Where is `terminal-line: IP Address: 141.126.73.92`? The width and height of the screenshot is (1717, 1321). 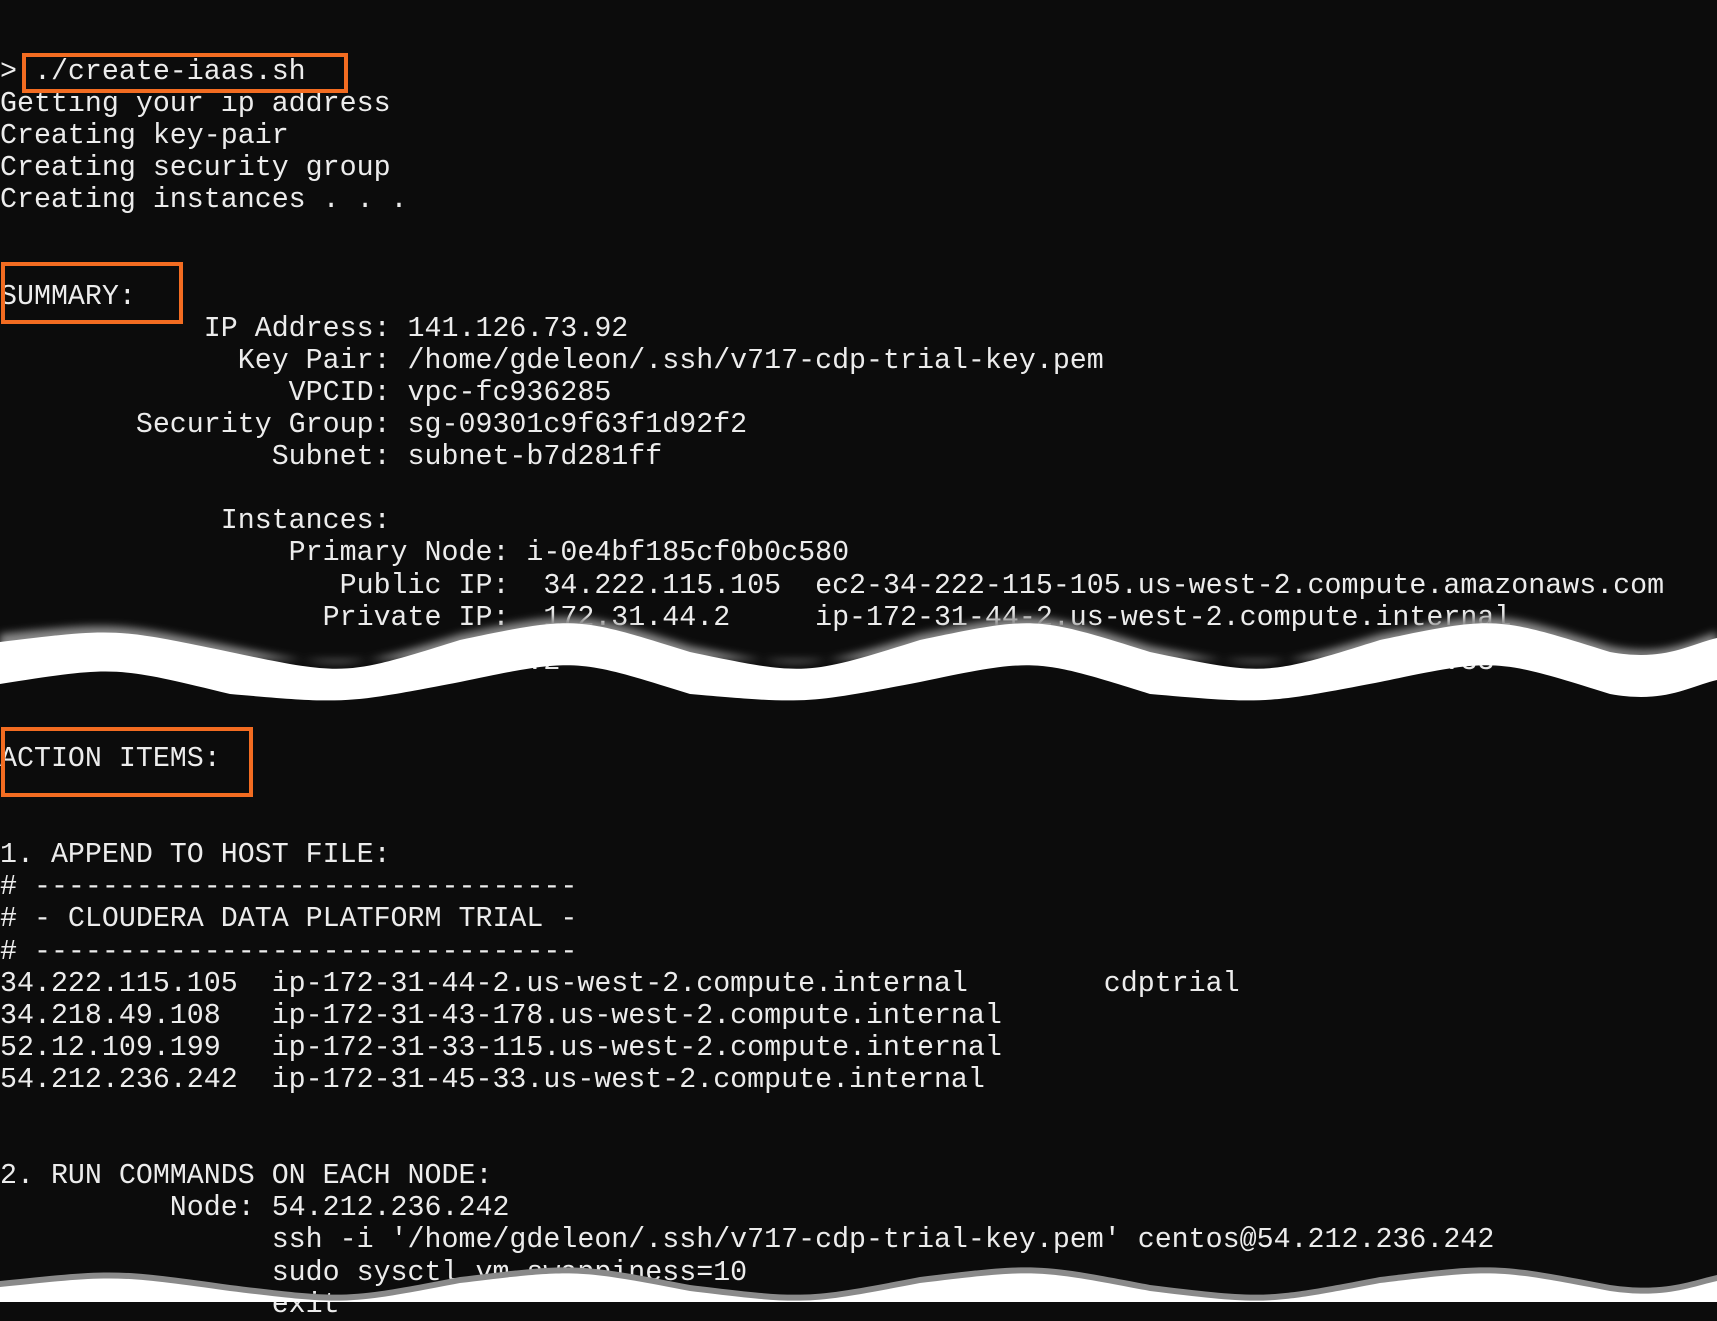 terminal-line: IP Address: 141.126.73.92 is located at coordinates (314, 328).